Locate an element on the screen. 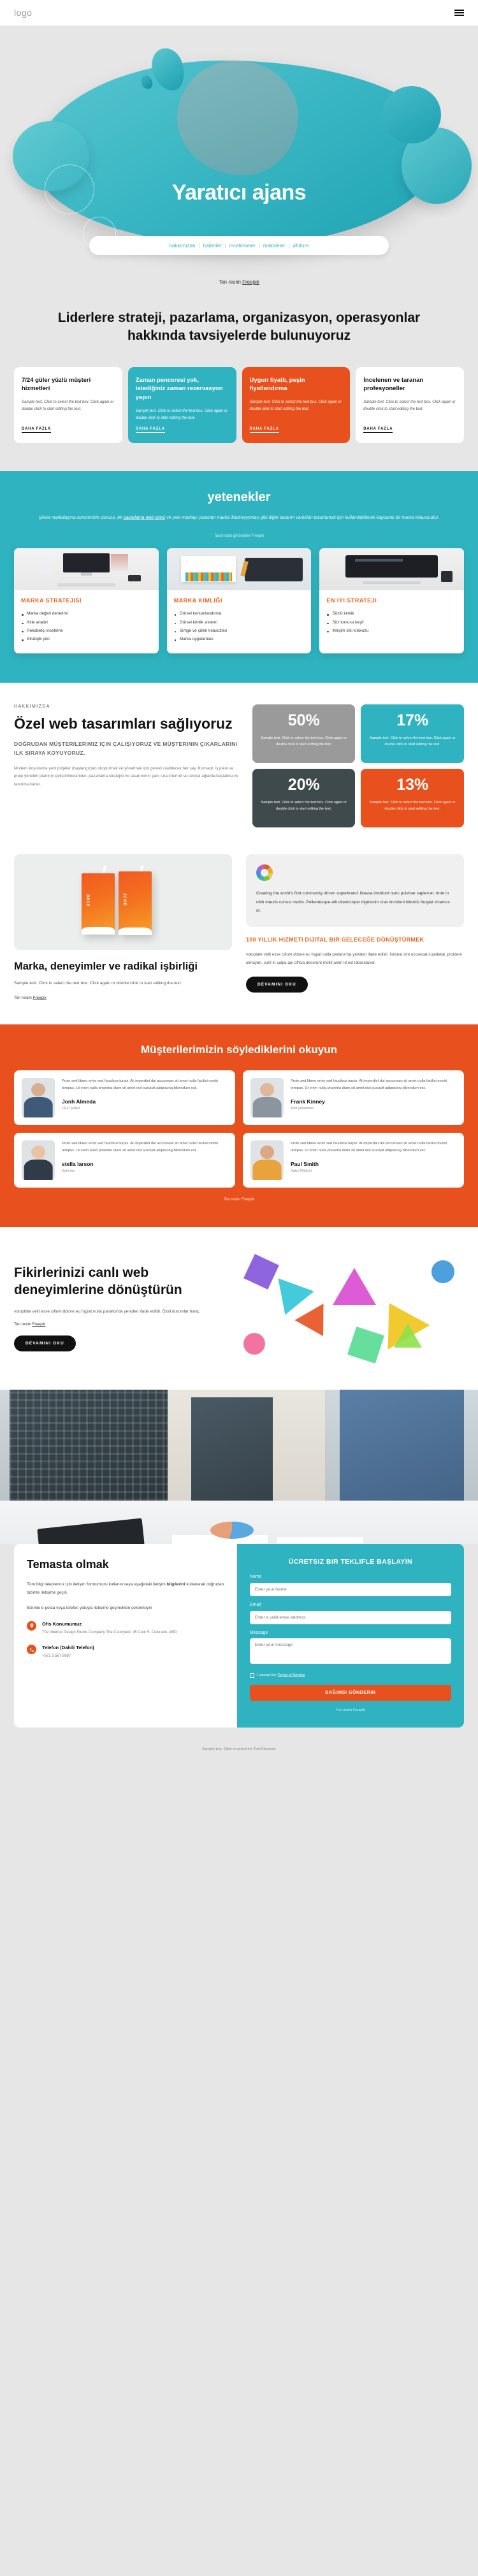 The image size is (478, 2576). bullet-item: Stratejik yön is located at coordinates (86, 639).